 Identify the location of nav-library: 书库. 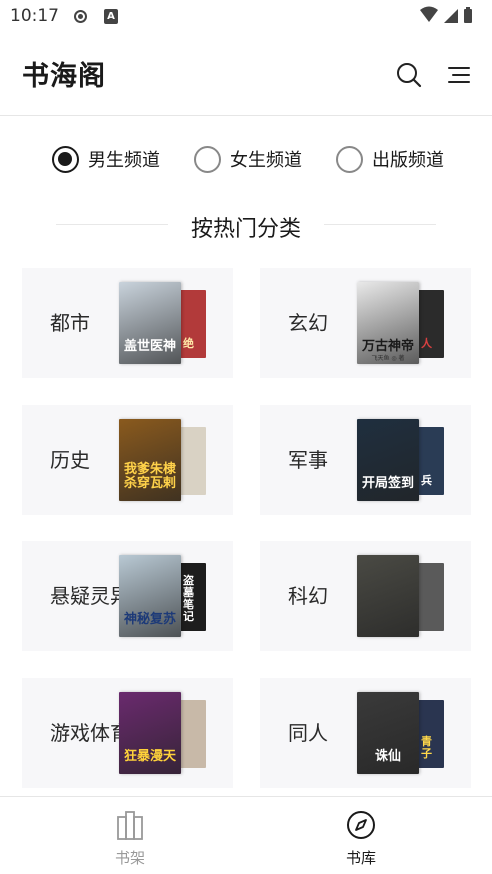
(361, 835).